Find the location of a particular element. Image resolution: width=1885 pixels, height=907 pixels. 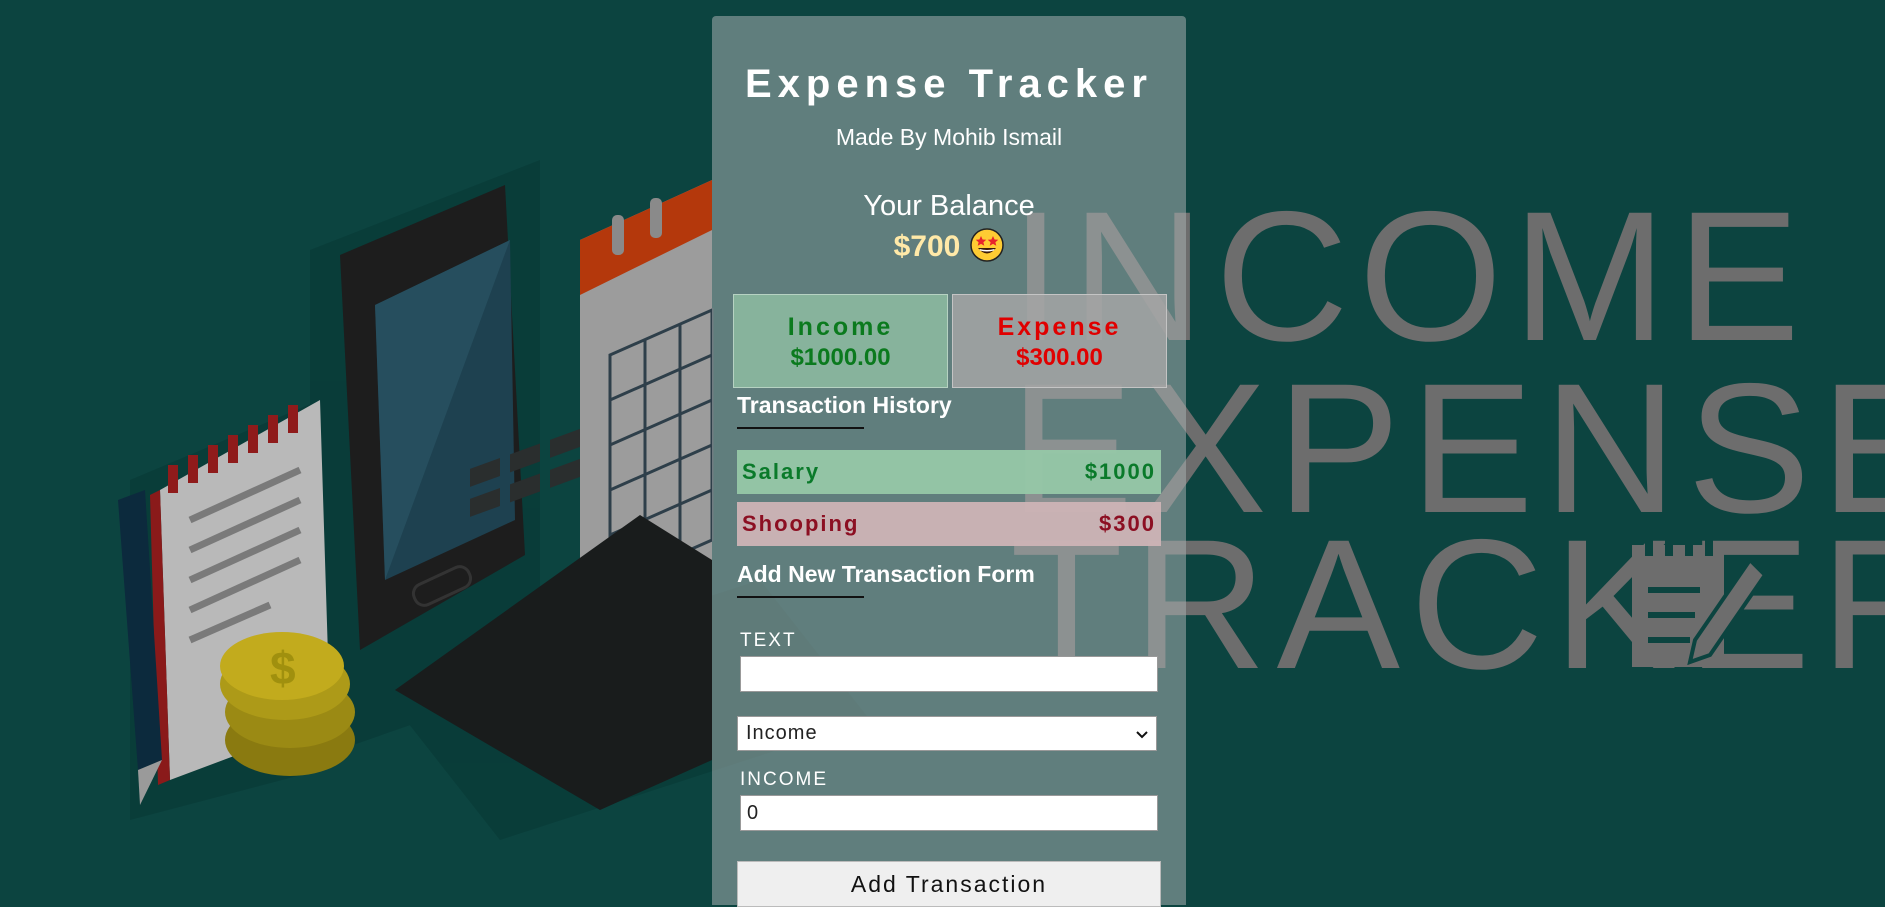

income-summary-box: Income $1000.00 is located at coordinates (840, 341).